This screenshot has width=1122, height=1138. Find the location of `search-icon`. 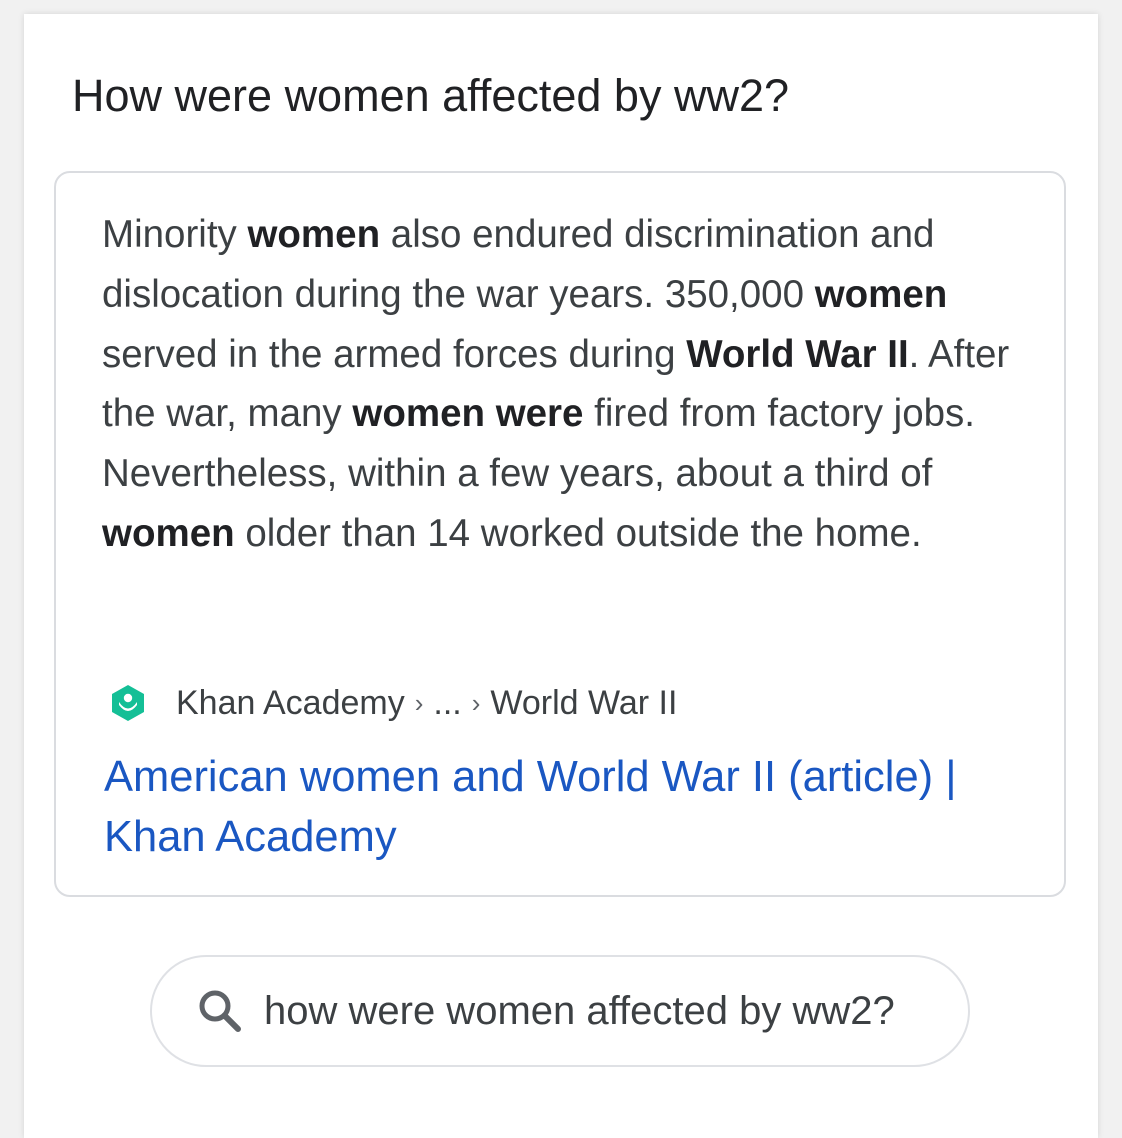

search-icon is located at coordinates (220, 1011).